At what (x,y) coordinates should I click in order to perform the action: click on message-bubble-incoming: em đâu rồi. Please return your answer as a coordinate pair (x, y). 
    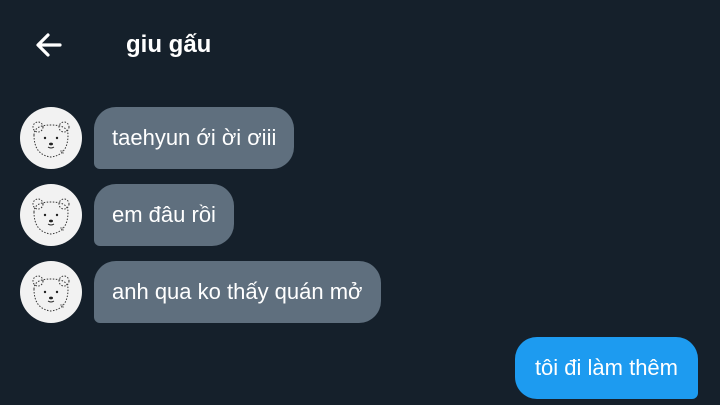
    Looking at the image, I should click on (164, 215).